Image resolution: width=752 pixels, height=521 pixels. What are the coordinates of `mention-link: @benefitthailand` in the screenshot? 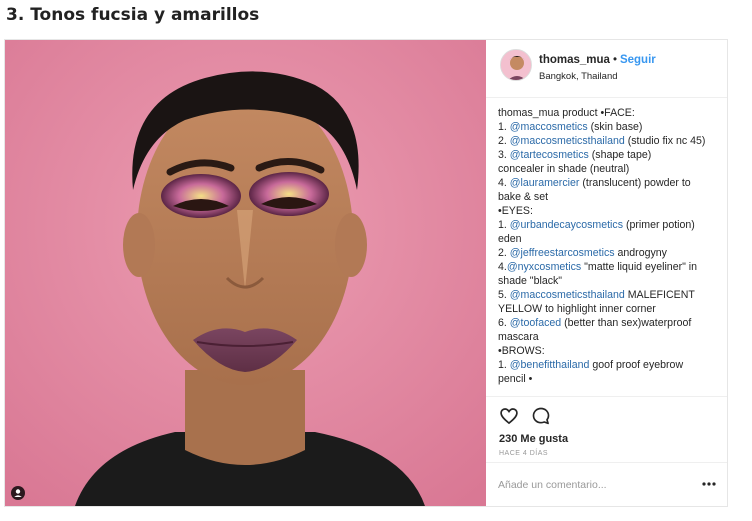 It's located at (550, 365).